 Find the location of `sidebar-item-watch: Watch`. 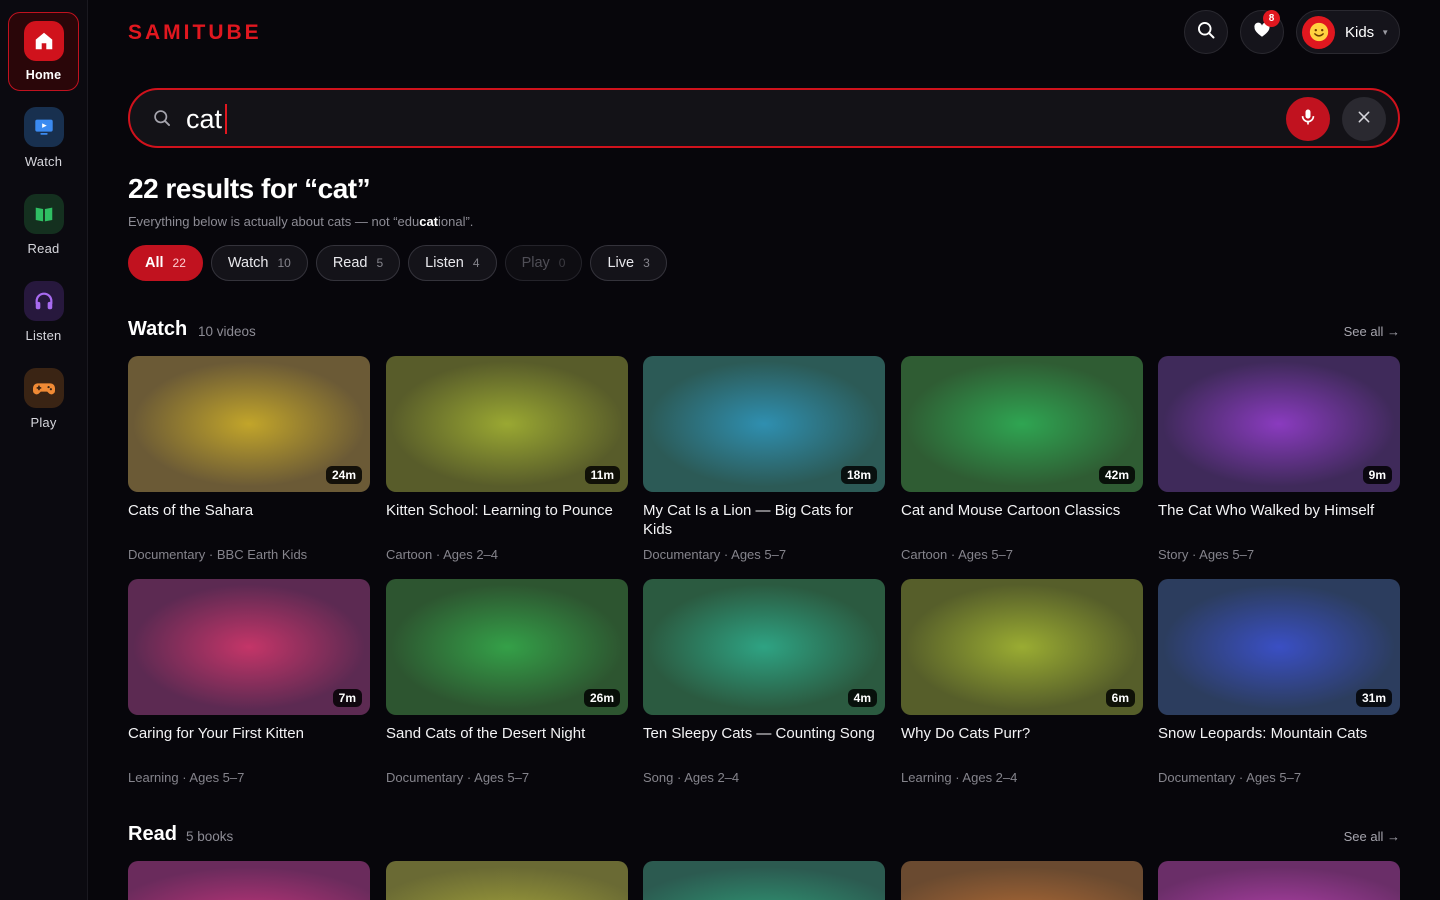

sidebar-item-watch: Watch is located at coordinates (43, 138).